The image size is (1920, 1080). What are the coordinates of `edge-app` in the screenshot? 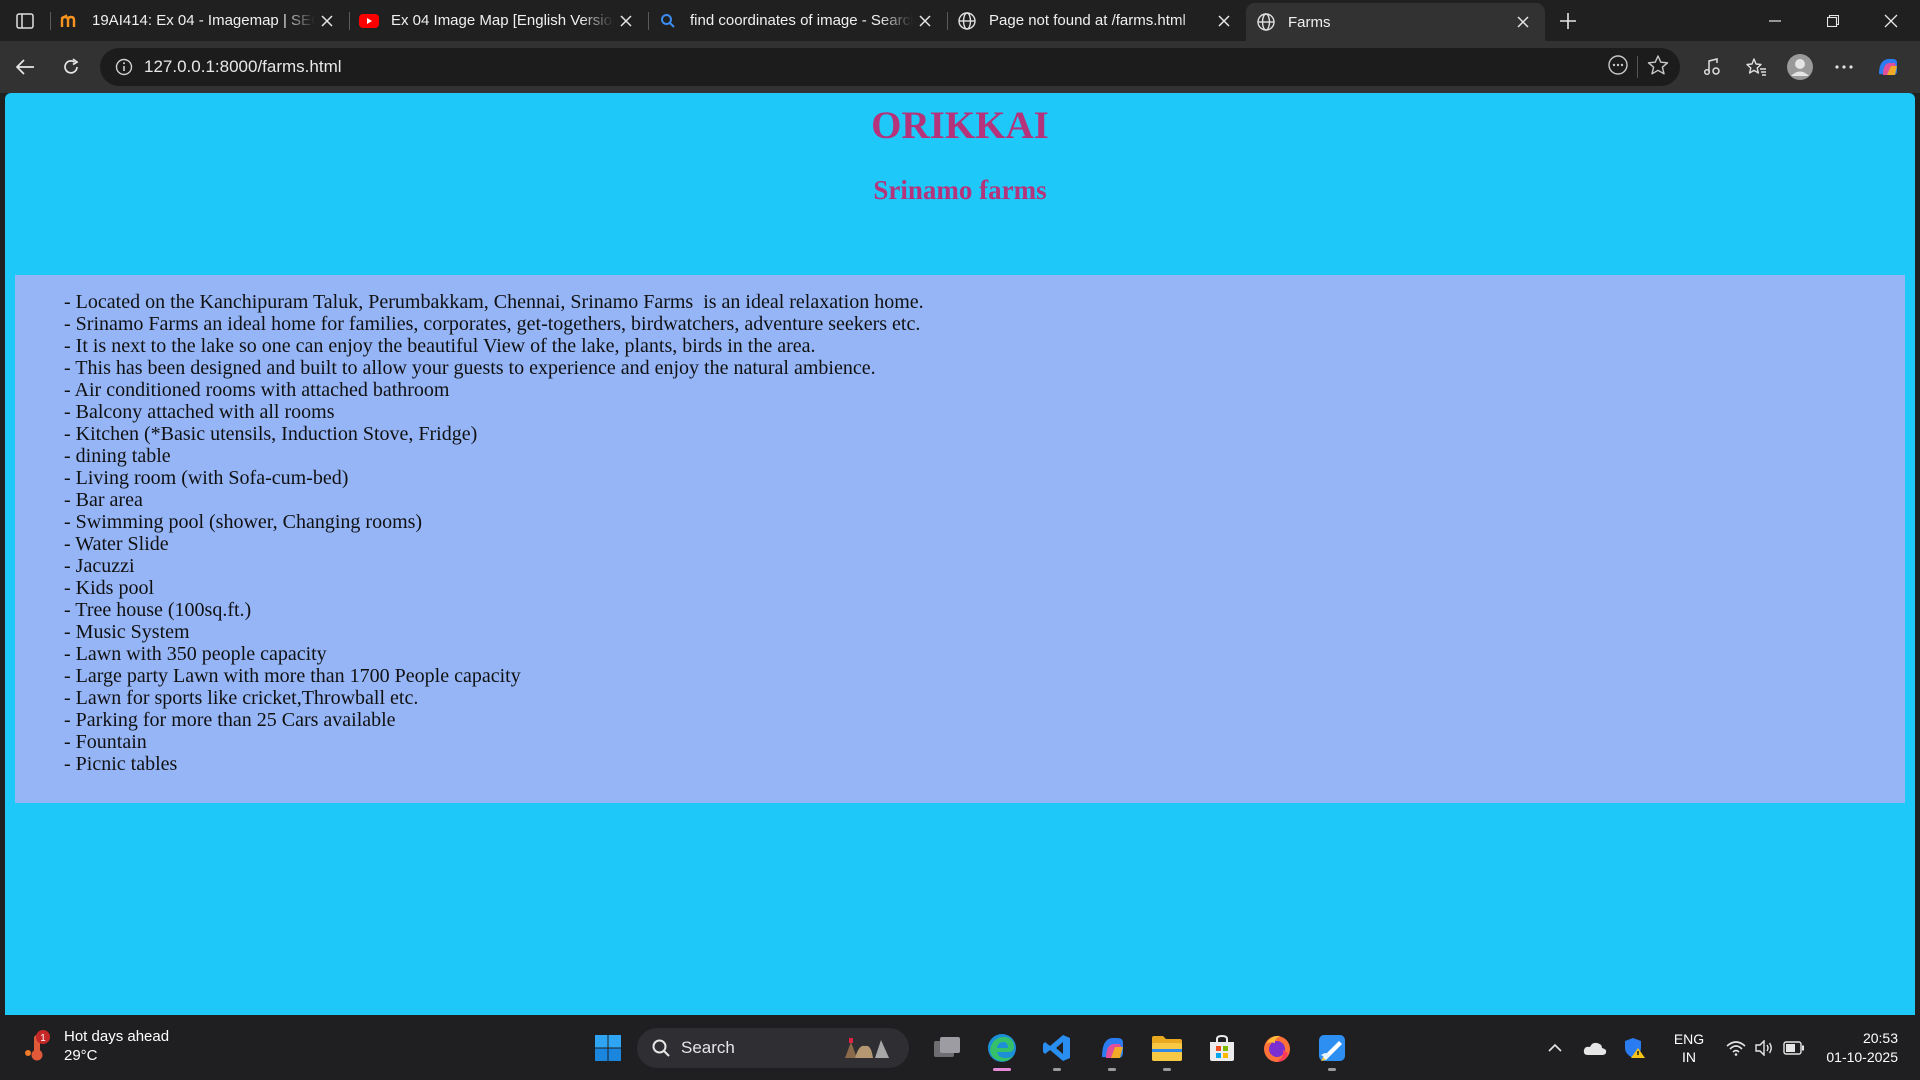 It's located at (1001, 1048).